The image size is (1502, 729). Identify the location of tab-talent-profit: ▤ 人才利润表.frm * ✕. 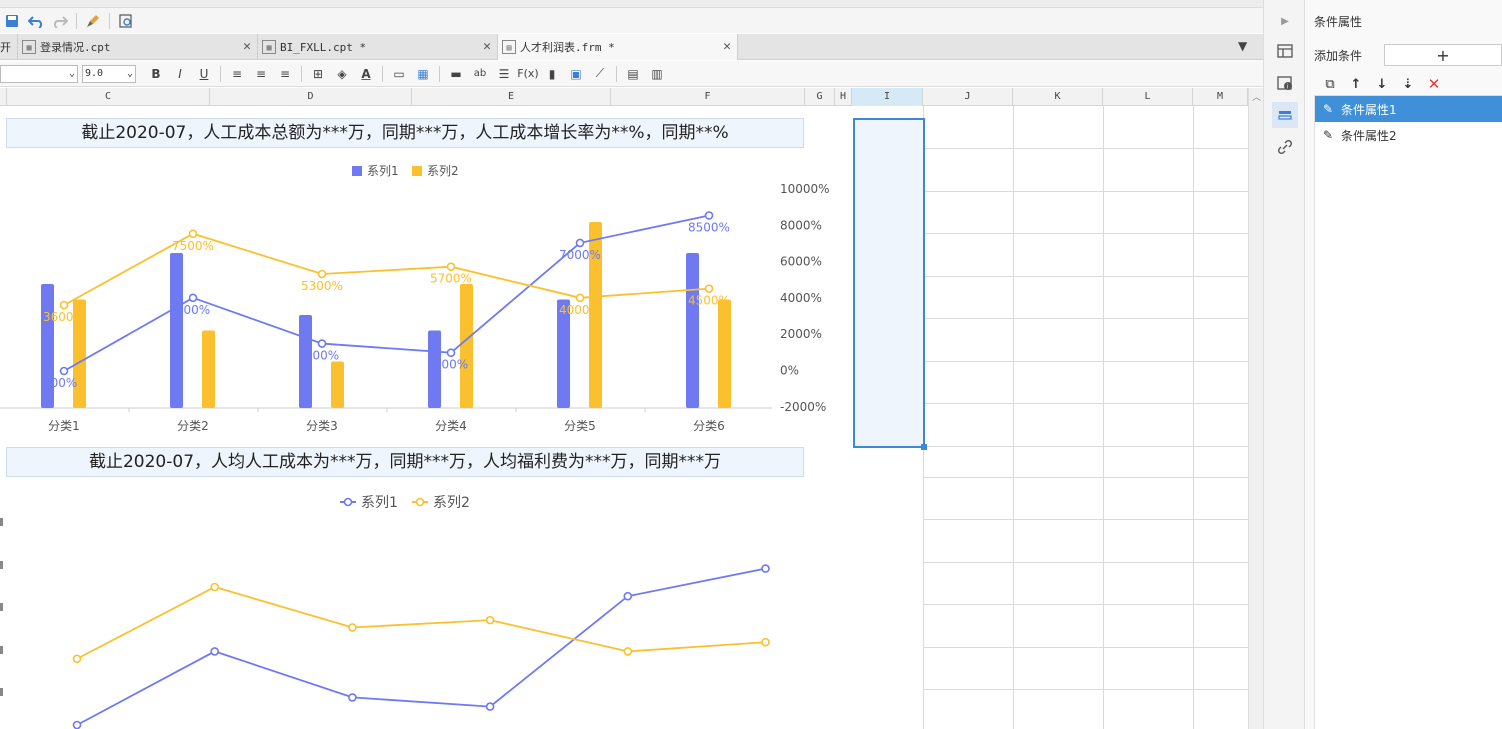
(618, 47).